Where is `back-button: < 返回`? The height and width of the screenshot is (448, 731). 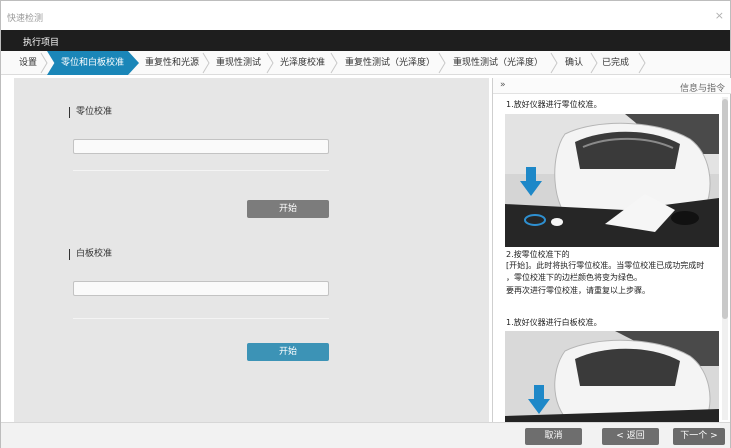
back-button: < 返回 is located at coordinates (630, 436).